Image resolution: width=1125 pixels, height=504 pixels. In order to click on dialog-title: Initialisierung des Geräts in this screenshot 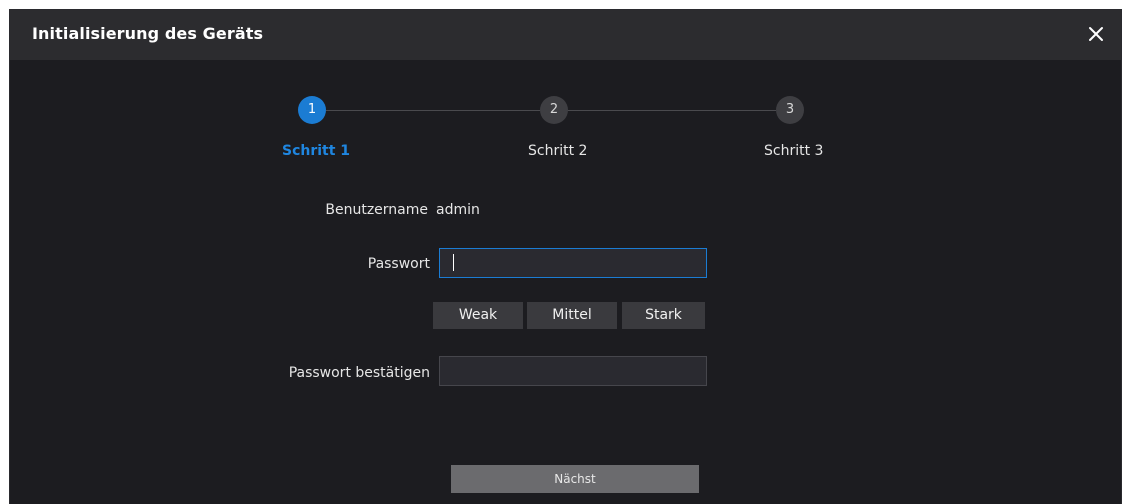, I will do `click(148, 33)`.